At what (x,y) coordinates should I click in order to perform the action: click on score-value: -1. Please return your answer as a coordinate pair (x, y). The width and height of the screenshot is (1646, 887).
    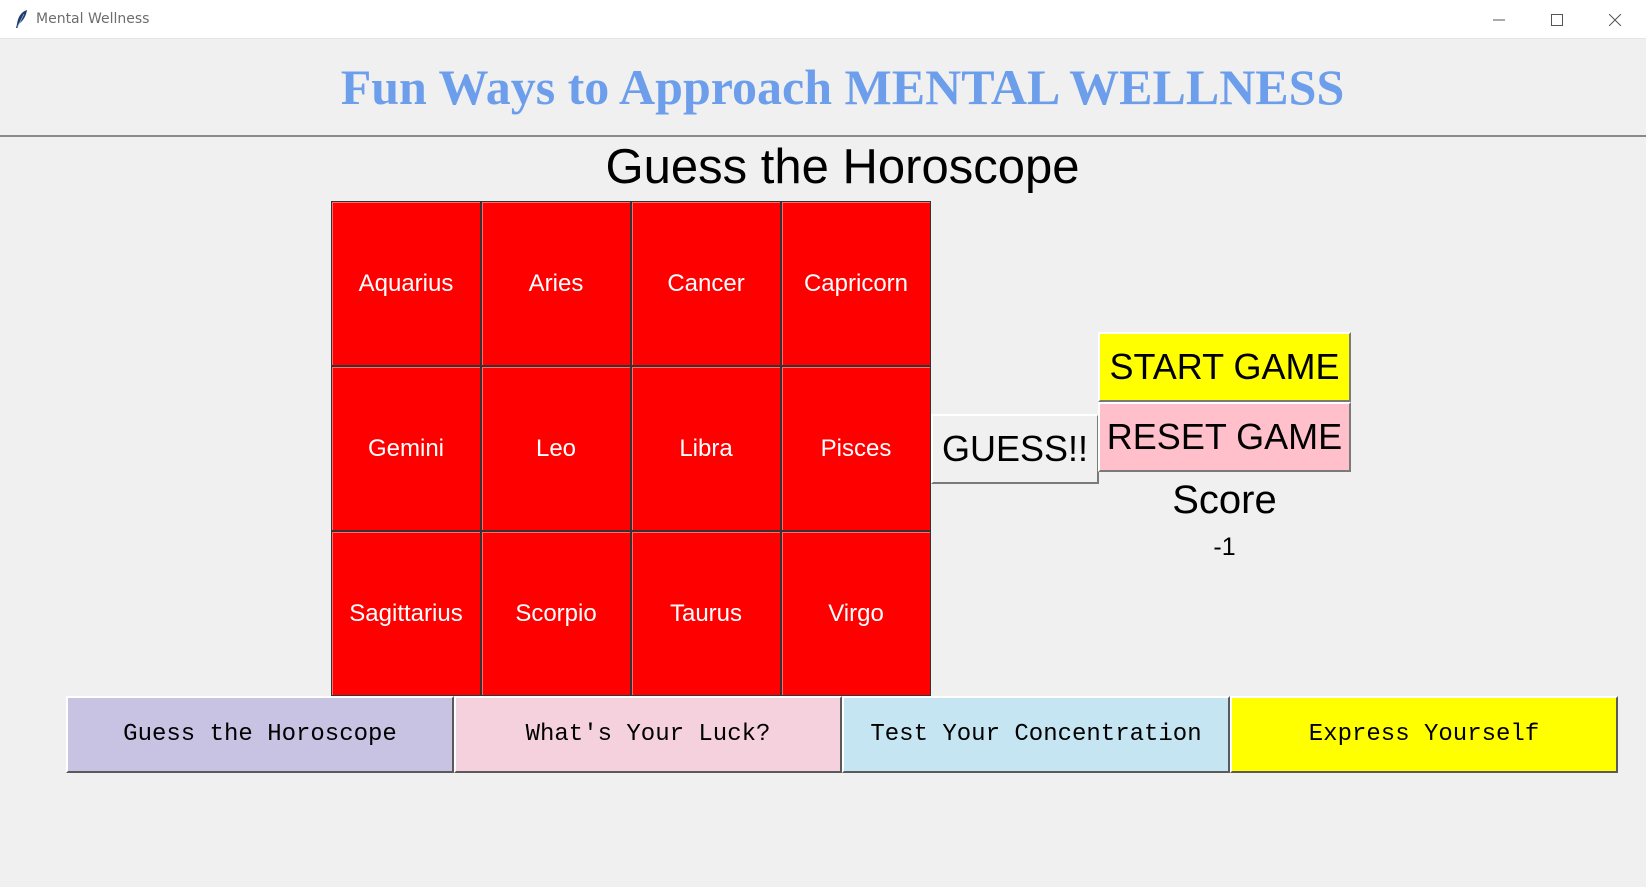
    Looking at the image, I should click on (1224, 547).